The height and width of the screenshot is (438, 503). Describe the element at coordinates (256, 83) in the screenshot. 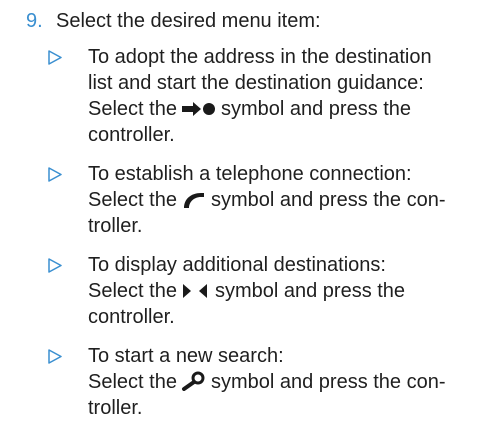

I see `item-text-line: list and start the destination guidance:` at that location.